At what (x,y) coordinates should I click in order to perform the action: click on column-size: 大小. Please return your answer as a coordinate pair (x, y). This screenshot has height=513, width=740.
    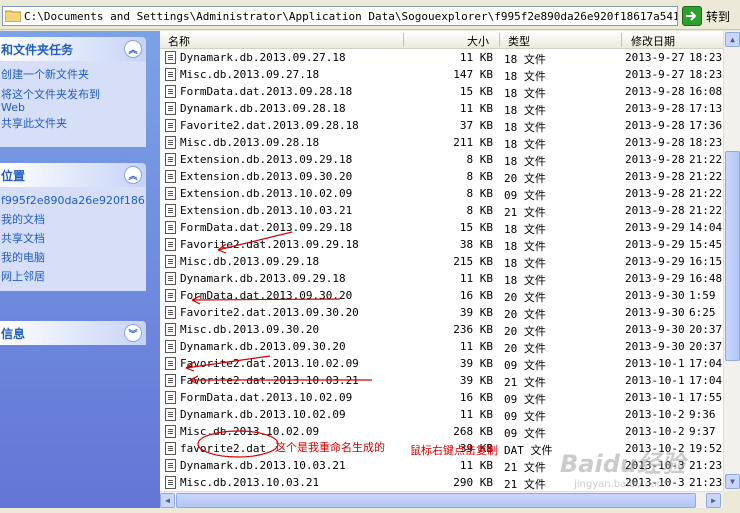
    Looking at the image, I should click on (478, 41).